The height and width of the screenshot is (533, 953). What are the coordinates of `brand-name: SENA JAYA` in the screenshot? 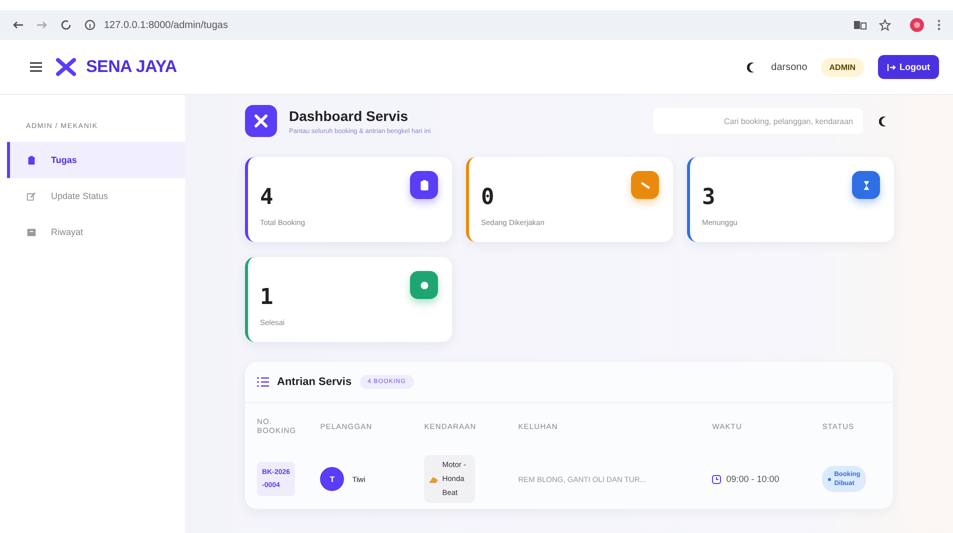 It's located at (131, 67).